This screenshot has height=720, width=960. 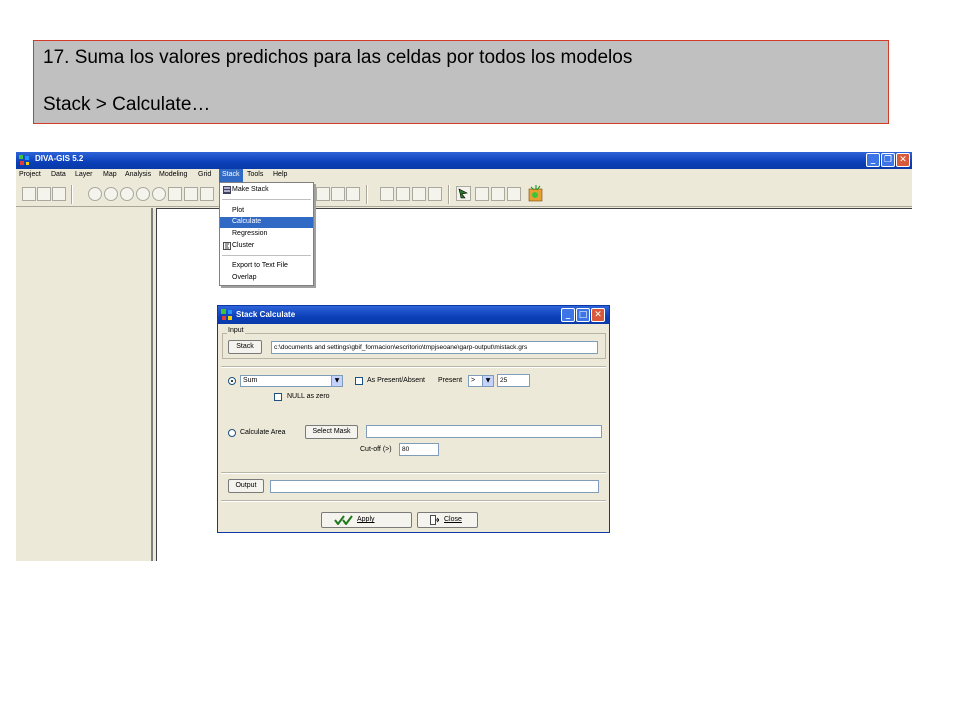 What do you see at coordinates (231, 175) in the screenshot?
I see `menu-stack: Stack` at bounding box center [231, 175].